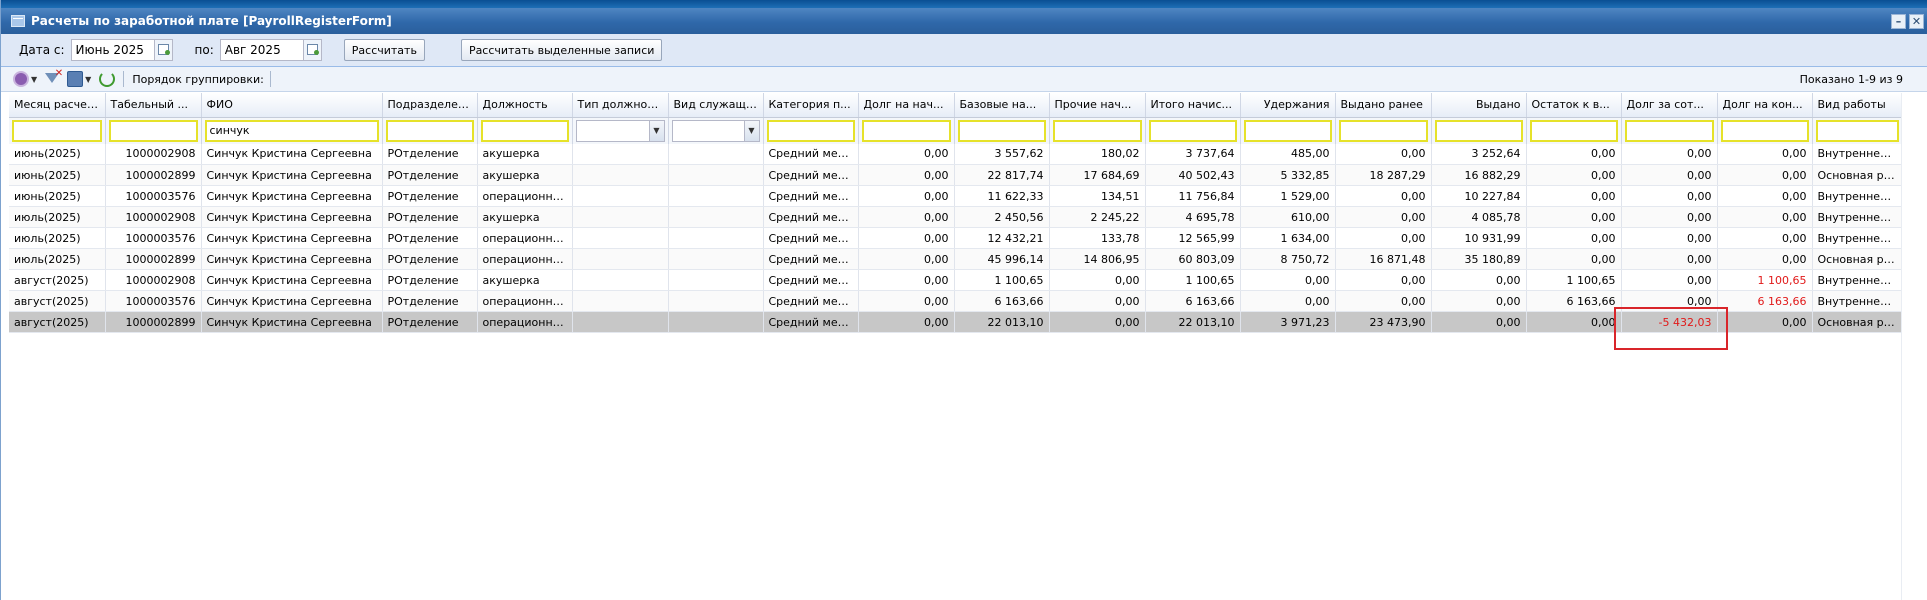 This screenshot has height=600, width=1927. I want to click on settings-icon, so click(21, 79).